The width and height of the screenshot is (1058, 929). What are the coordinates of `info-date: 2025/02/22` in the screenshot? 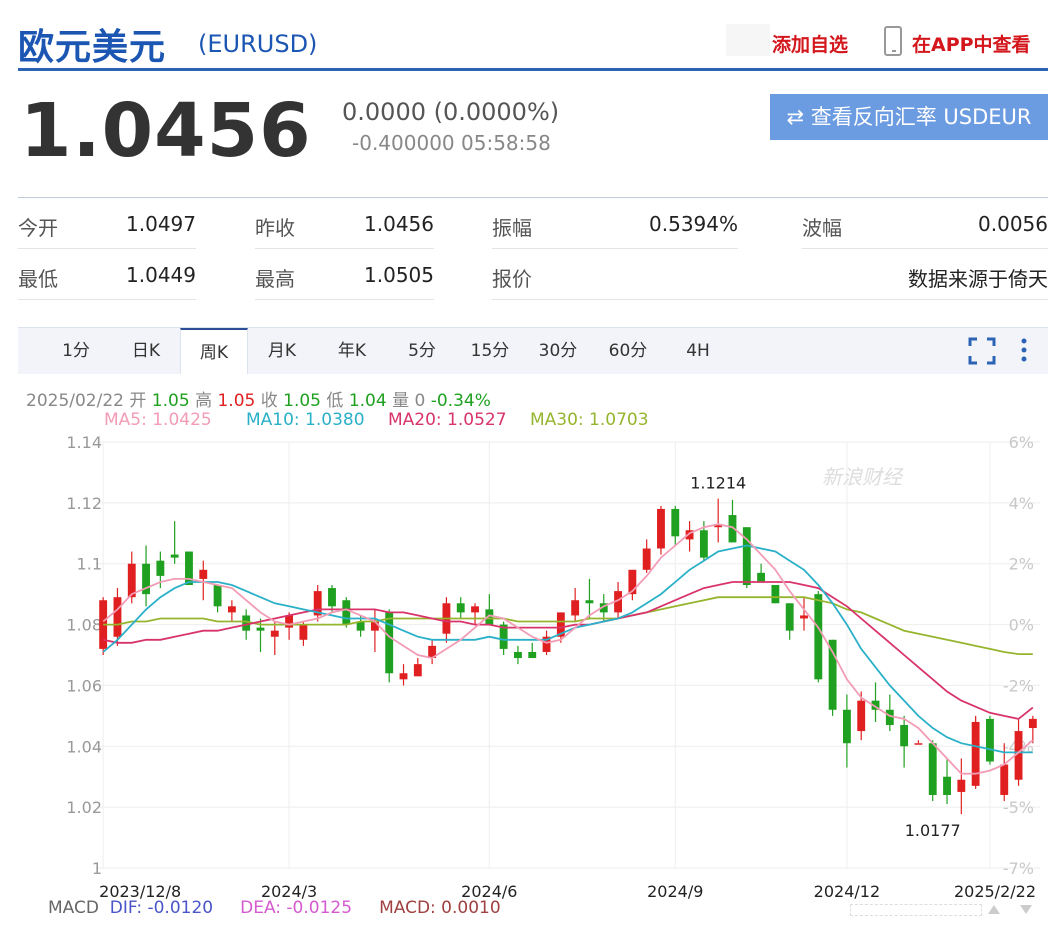 It's located at (75, 401).